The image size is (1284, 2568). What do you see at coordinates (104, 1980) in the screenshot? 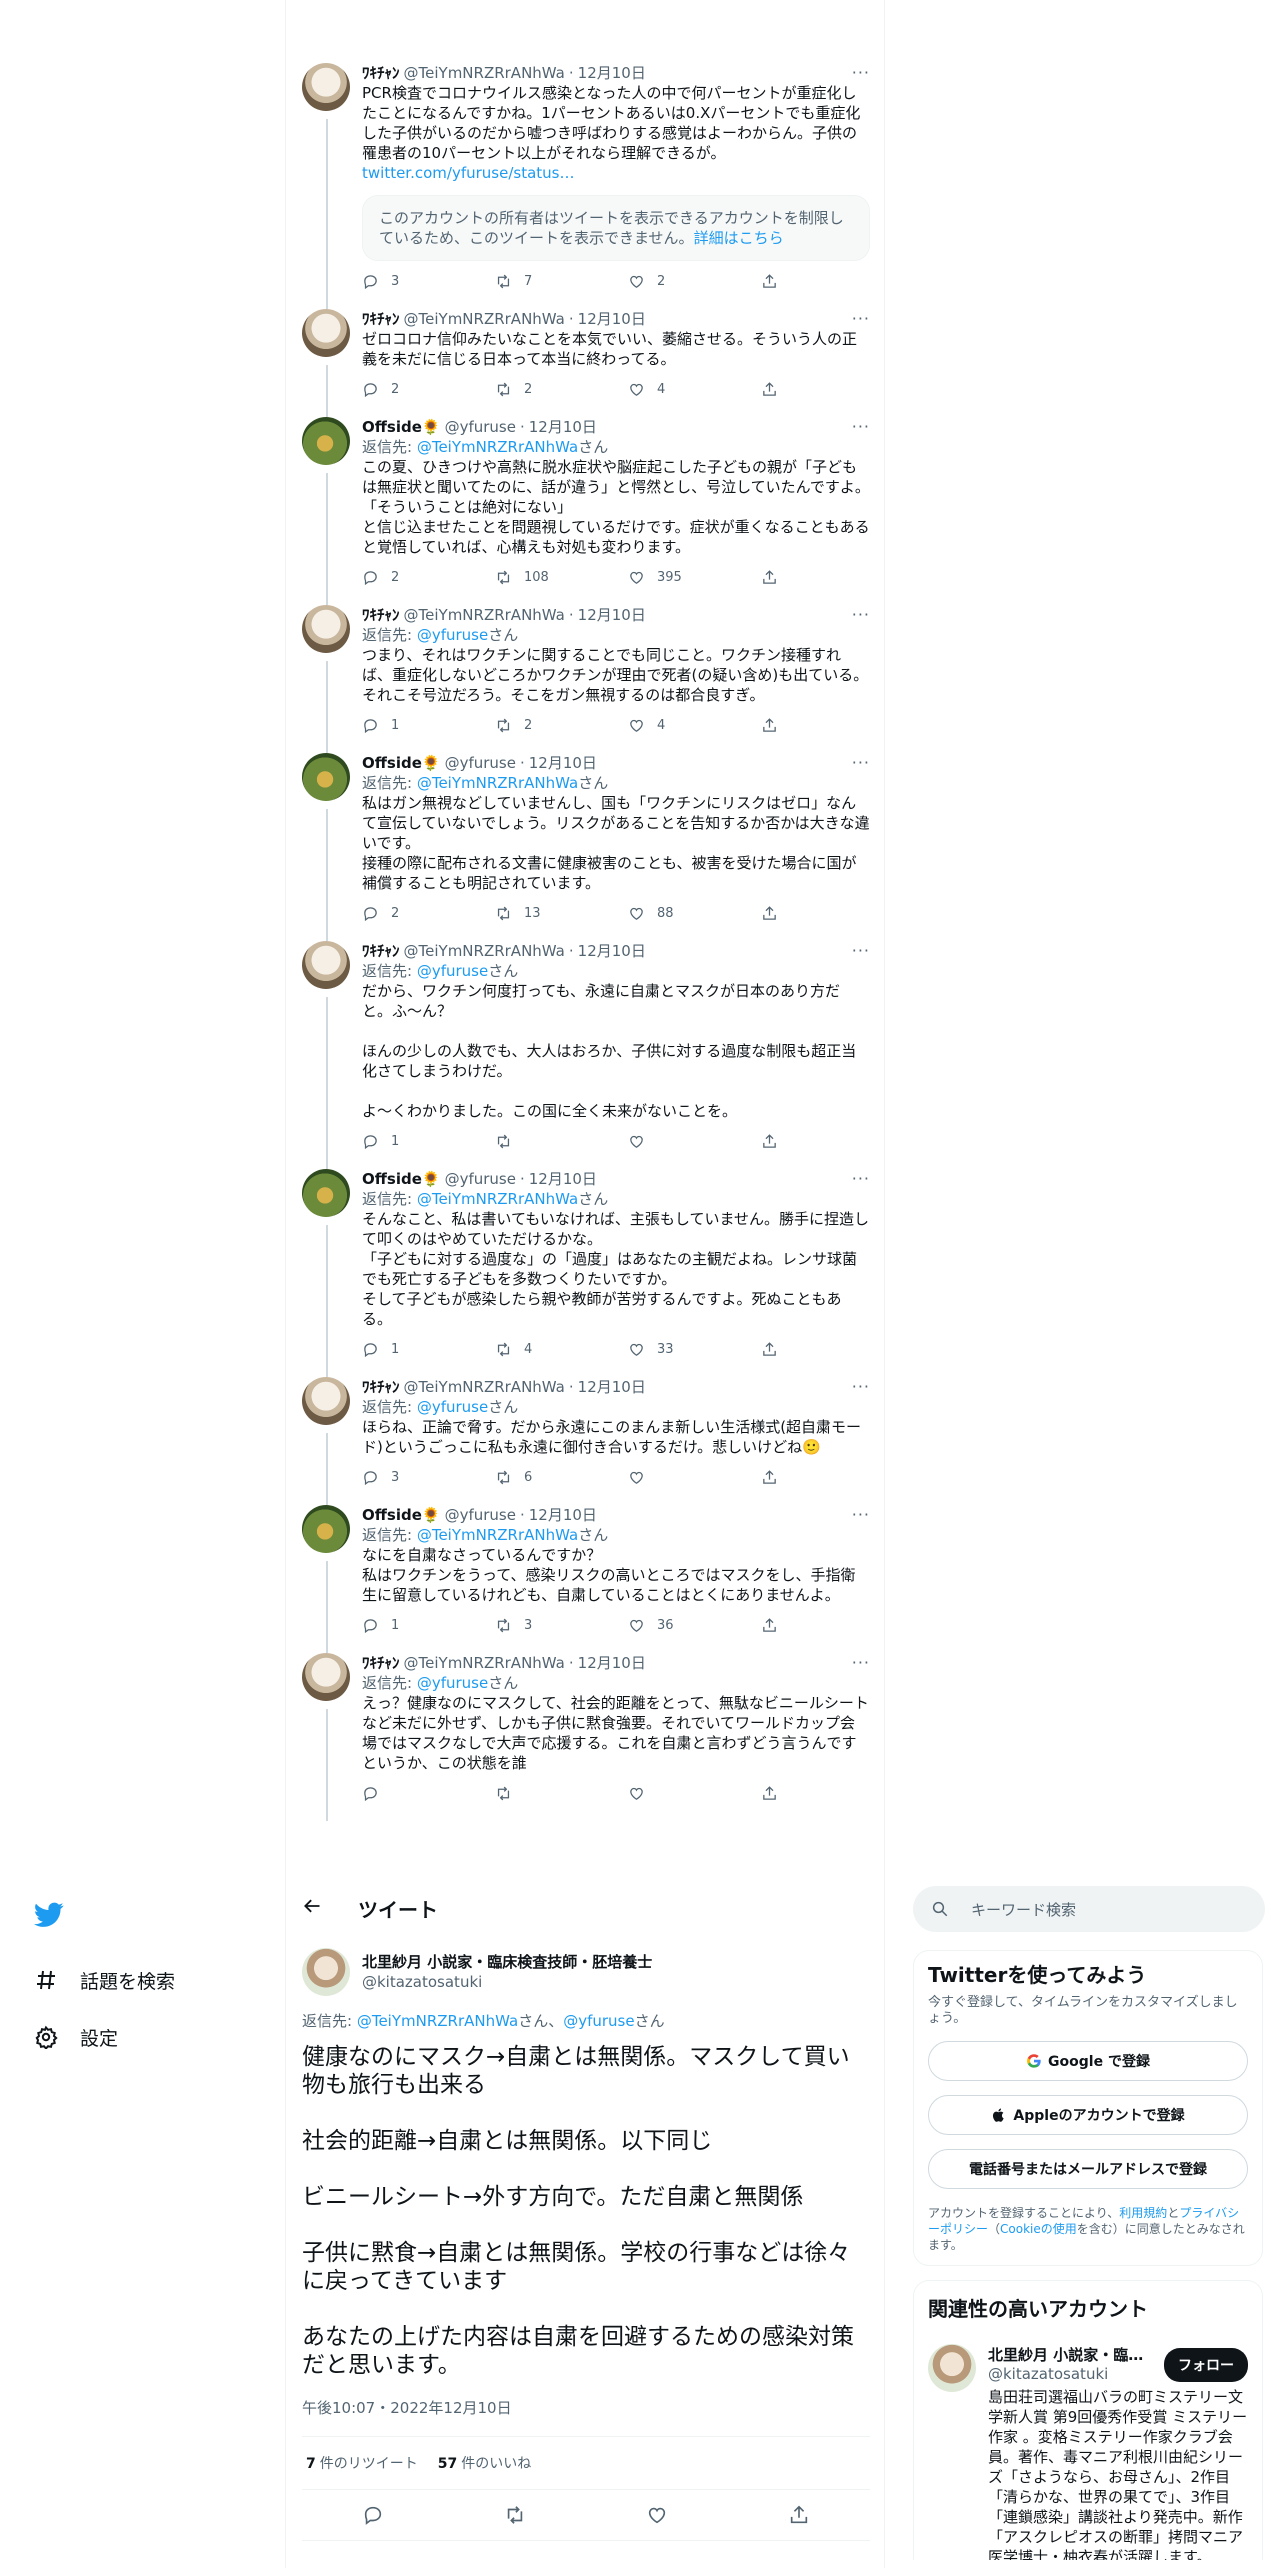
I see `nav-explore: 話題を検索` at bounding box center [104, 1980].